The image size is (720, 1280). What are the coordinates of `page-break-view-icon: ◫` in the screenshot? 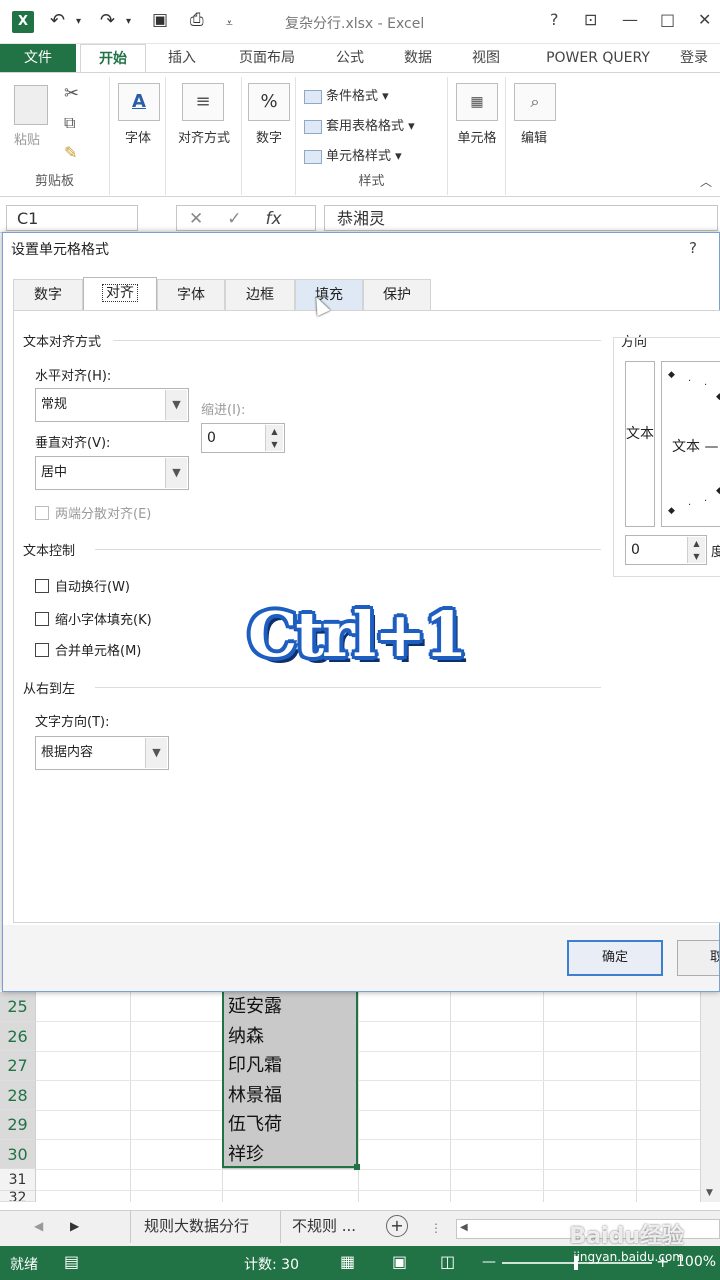 It's located at (447, 1261).